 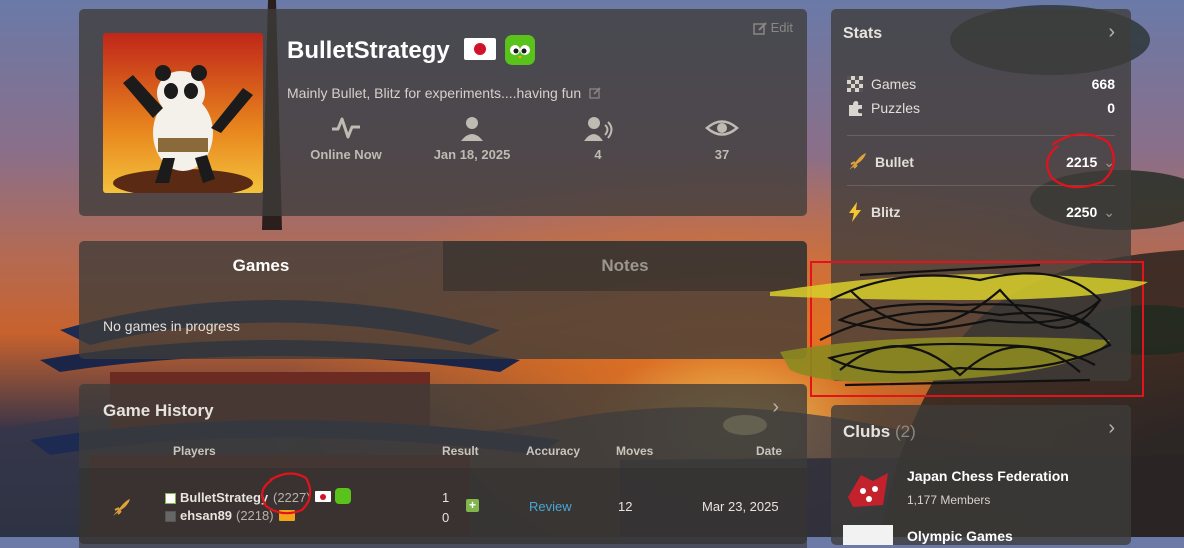 What do you see at coordinates (224, 497) in the screenshot?
I see `player1-name: BulletStrategy` at bounding box center [224, 497].